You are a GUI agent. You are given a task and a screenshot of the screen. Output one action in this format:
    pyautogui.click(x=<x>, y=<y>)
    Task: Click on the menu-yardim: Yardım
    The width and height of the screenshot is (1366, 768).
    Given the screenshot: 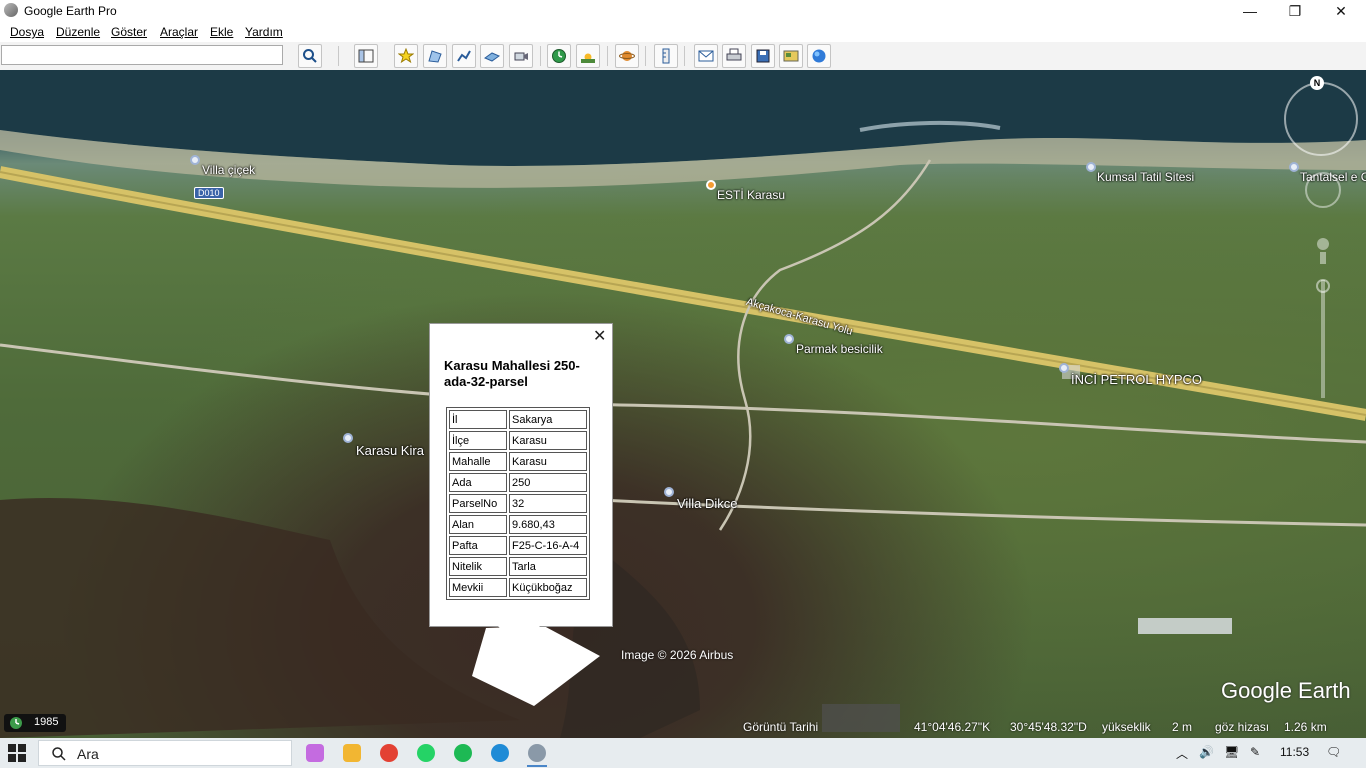 What is the action you would take?
    pyautogui.click(x=264, y=32)
    